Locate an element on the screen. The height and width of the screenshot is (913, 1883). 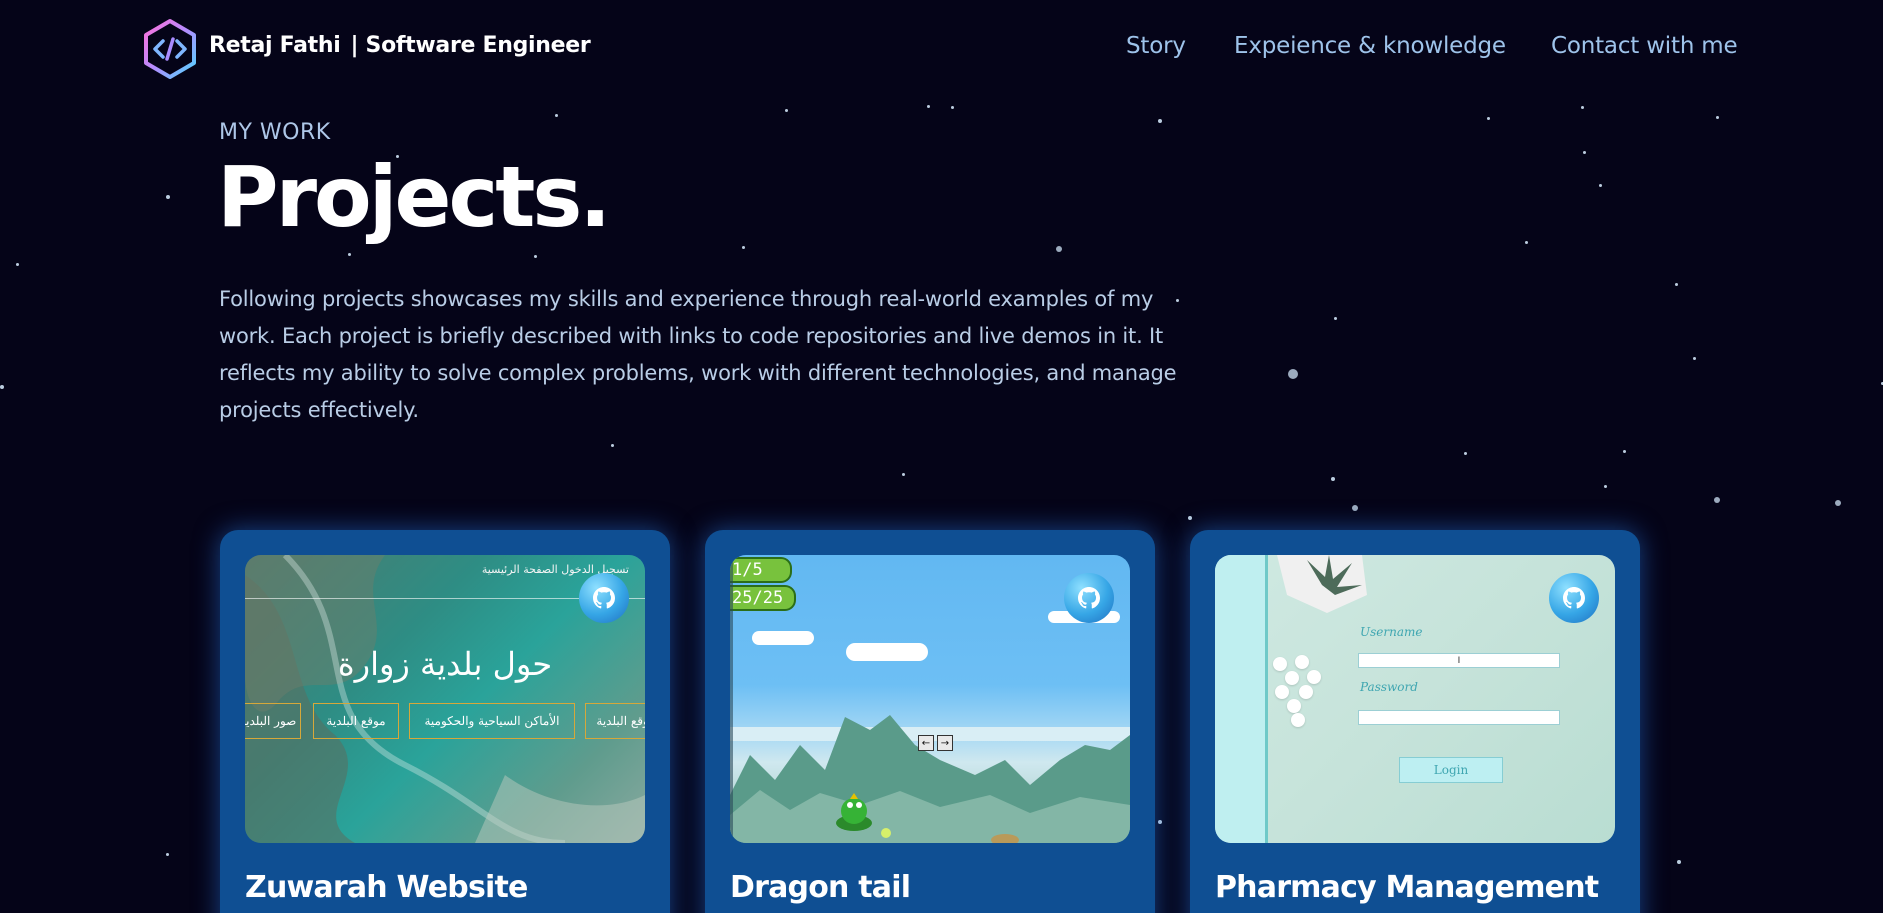
project-preview-image: 1/5 25/25 ← → is located at coordinates (930, 699).